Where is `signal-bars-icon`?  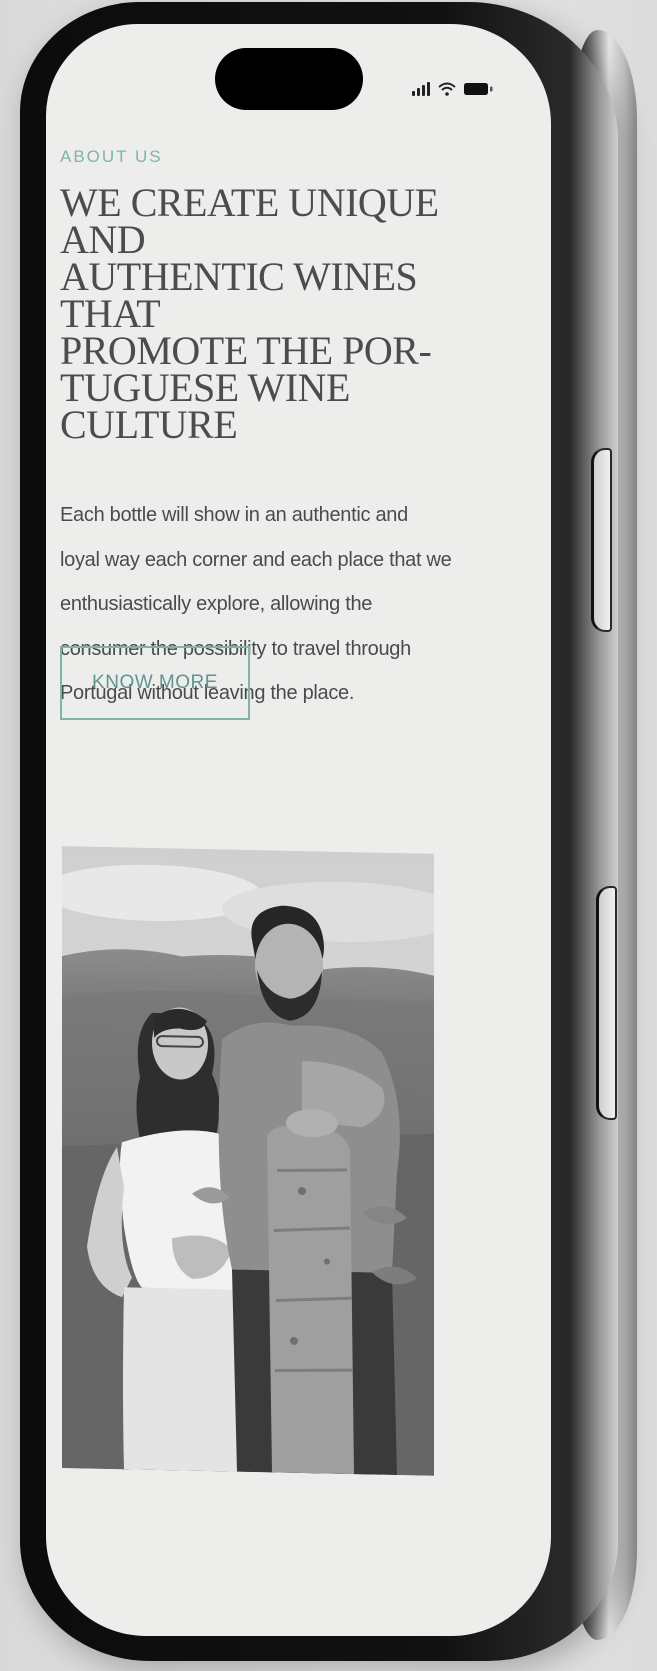
signal-bars-icon is located at coordinates (421, 89).